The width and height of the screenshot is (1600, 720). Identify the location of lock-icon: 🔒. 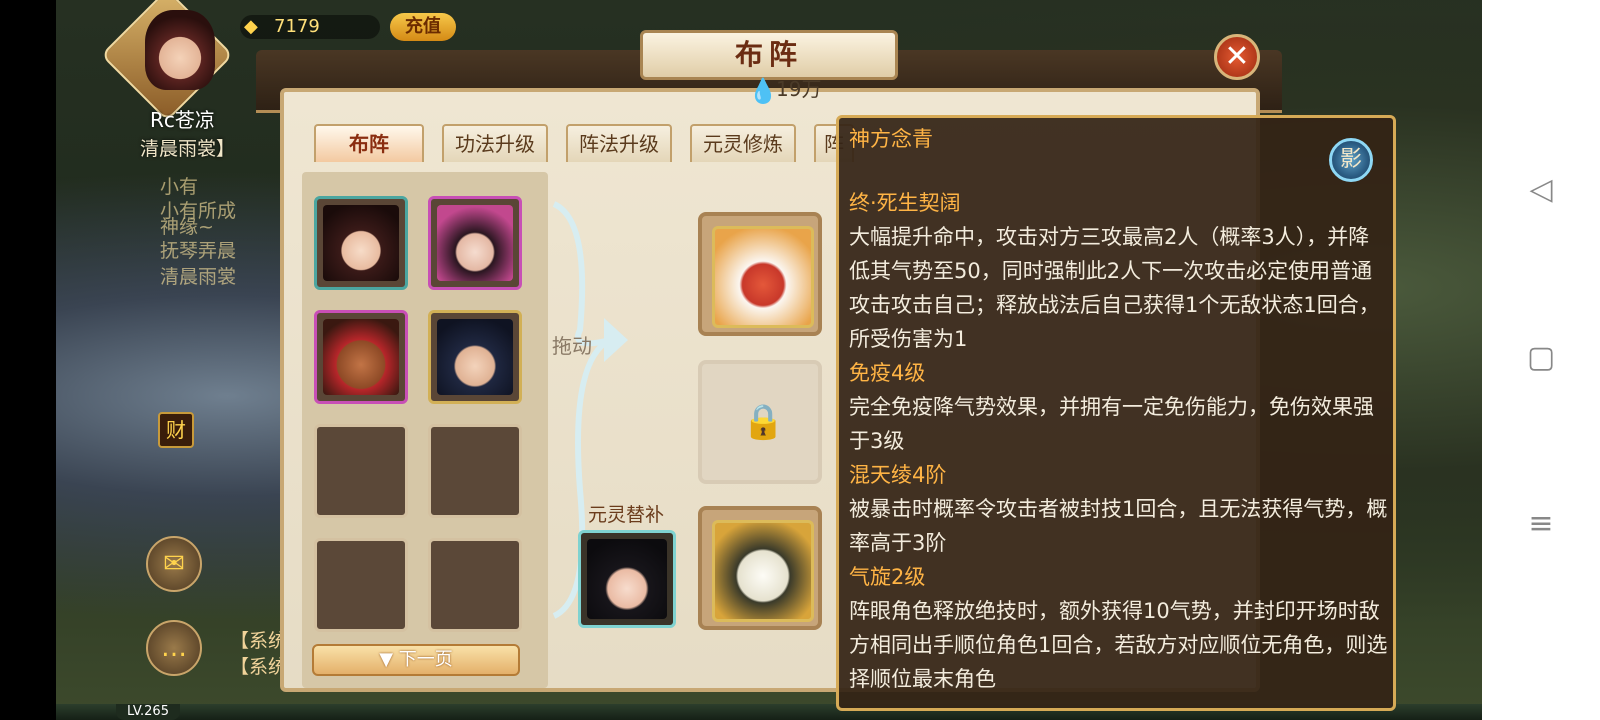
(763, 422).